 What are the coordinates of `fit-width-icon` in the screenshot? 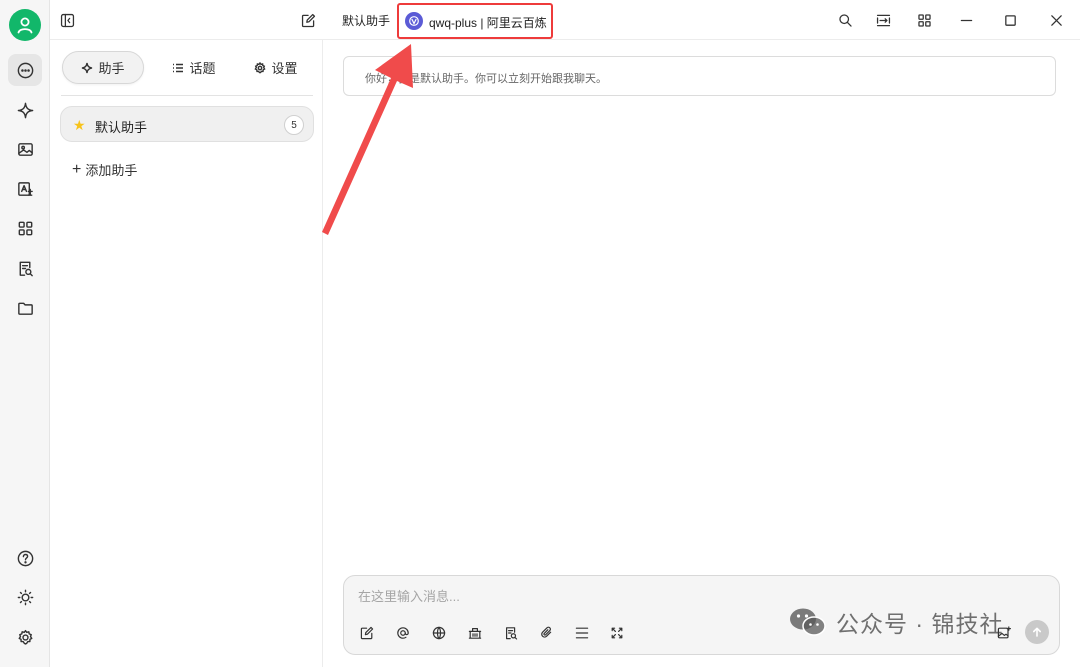 It's located at (883, 20).